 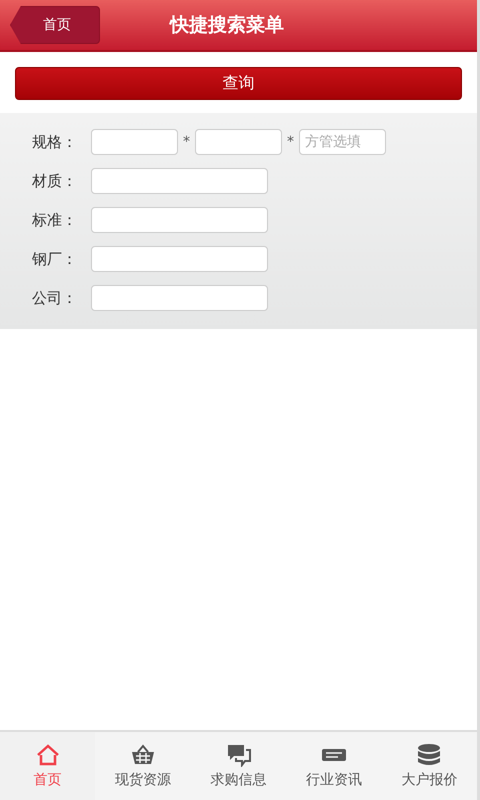 I want to click on field-label: 公司：, so click(x=55, y=298).